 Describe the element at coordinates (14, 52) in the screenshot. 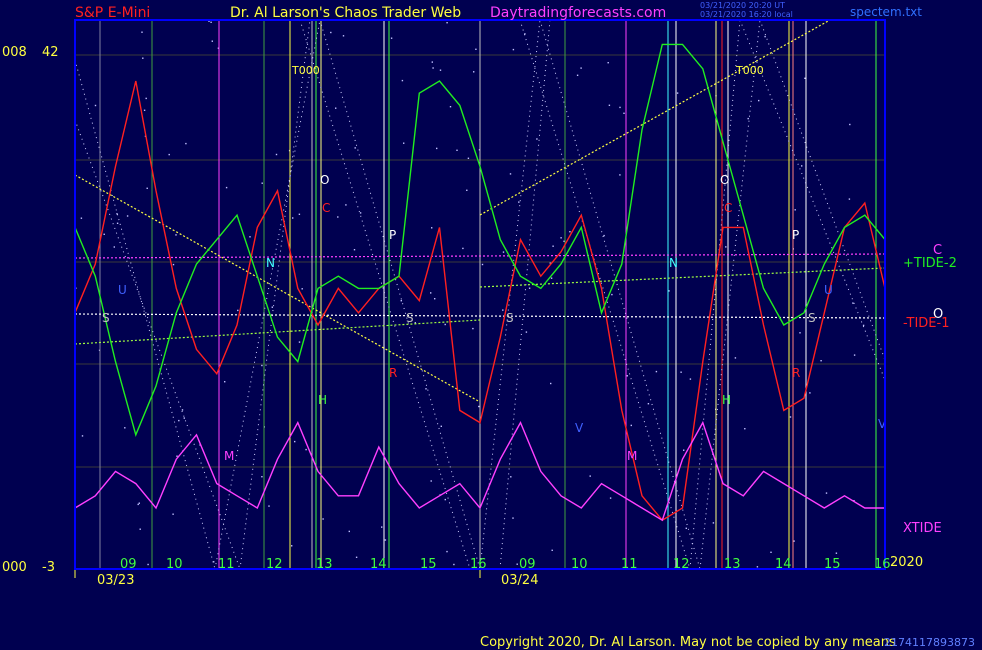

I see `y-top-a: 008` at that location.